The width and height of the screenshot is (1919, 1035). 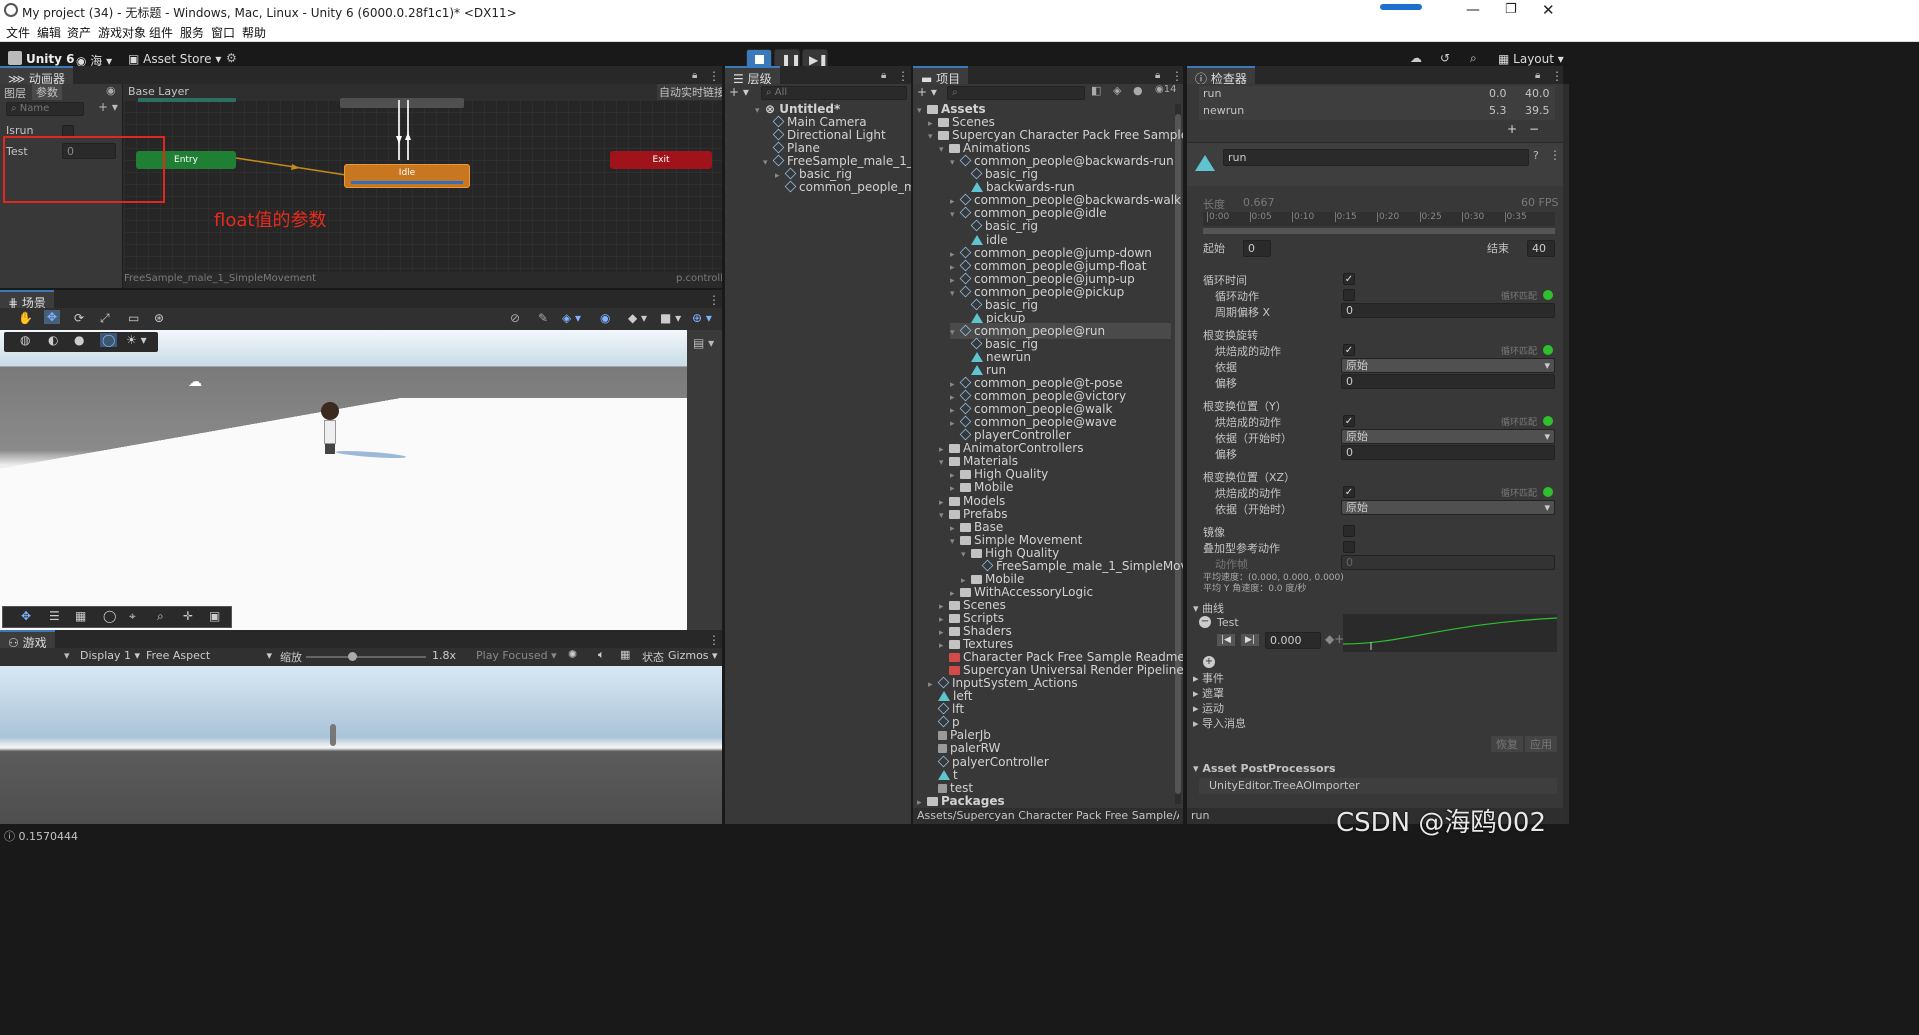 What do you see at coordinates (1541, 248) in the screenshot?
I see `end-input: 40` at bounding box center [1541, 248].